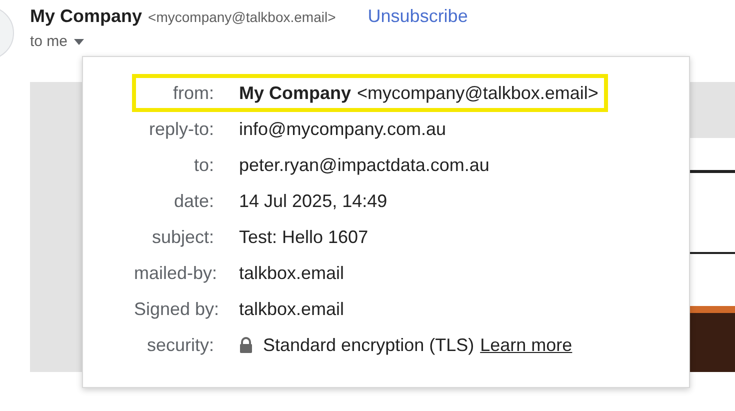 This screenshot has width=735, height=411. What do you see at coordinates (368, 345) in the screenshot?
I see `field-value: Standard encryption (TLS)` at bounding box center [368, 345].